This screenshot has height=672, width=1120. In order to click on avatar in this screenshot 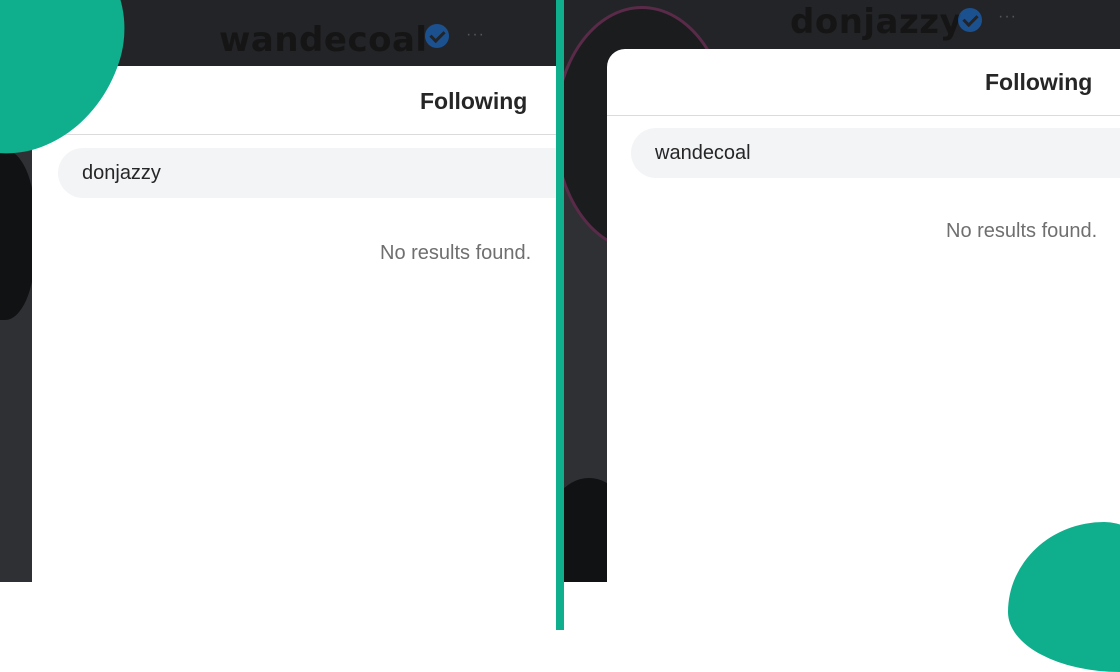, I will do `click(17, 235)`.